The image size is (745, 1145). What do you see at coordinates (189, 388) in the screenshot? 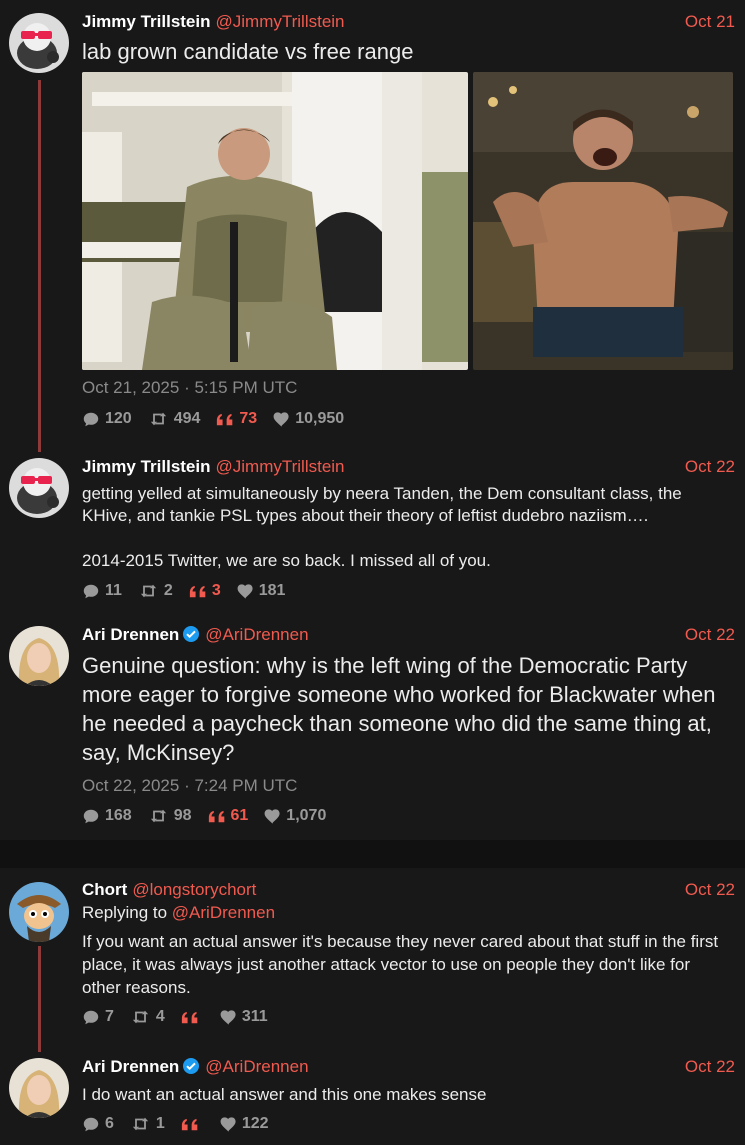
I see `tweet-timestamp: Oct 21, 2025 · 5:15 PM UTC` at bounding box center [189, 388].